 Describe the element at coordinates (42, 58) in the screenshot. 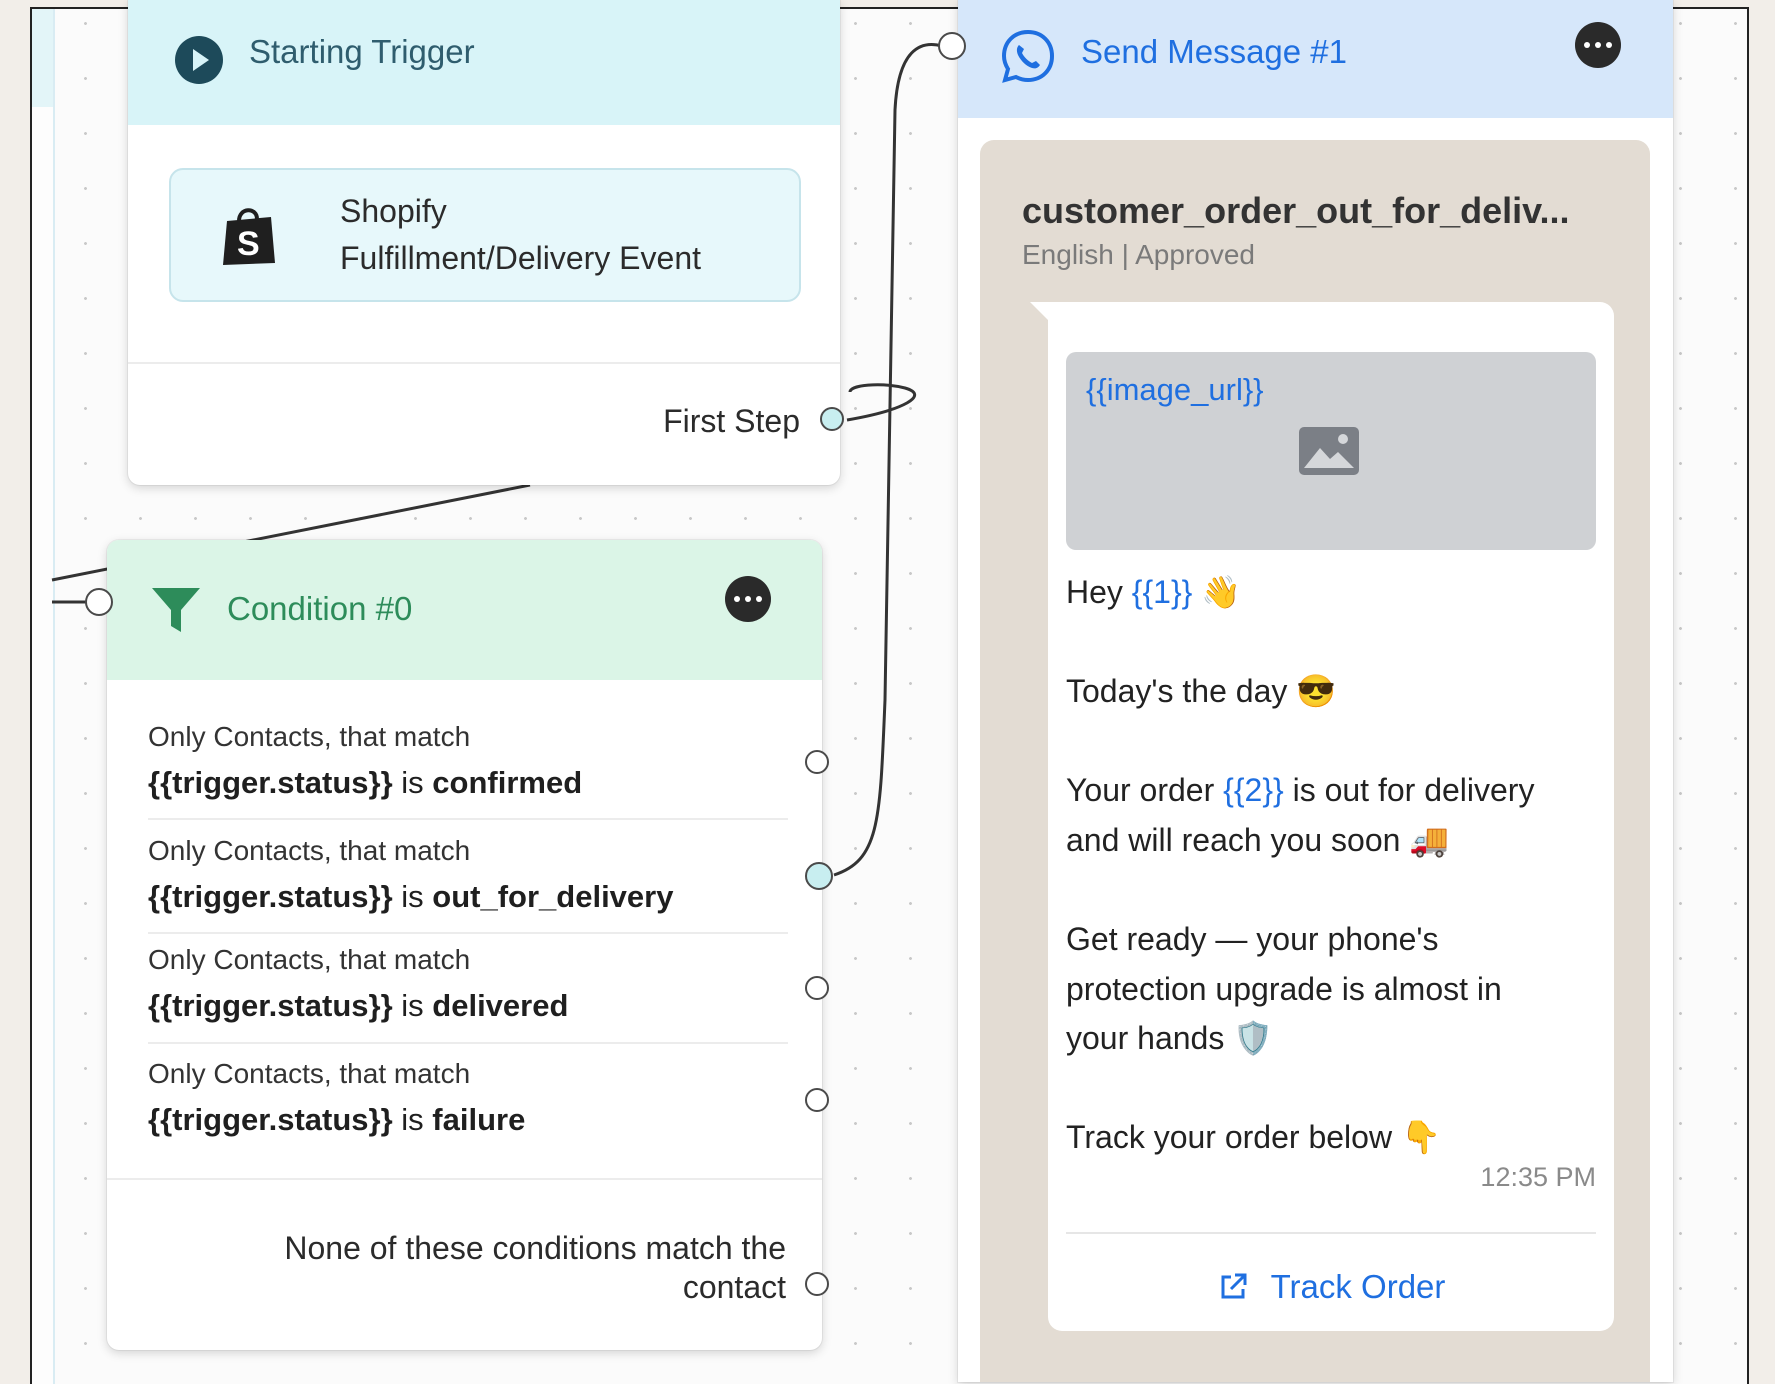

I see `canvas-left-edge-node` at that location.